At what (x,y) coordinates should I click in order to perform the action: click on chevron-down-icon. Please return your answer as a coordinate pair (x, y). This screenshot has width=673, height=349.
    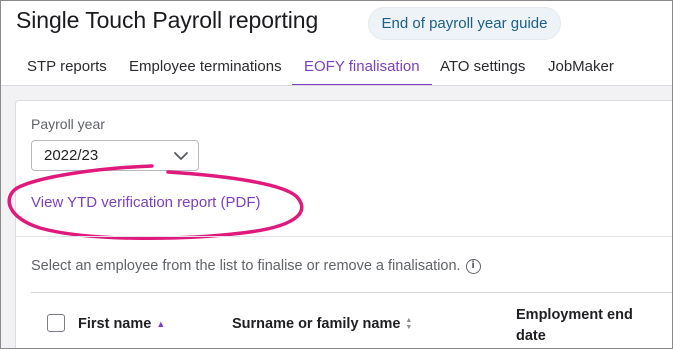
    Looking at the image, I should click on (181, 156).